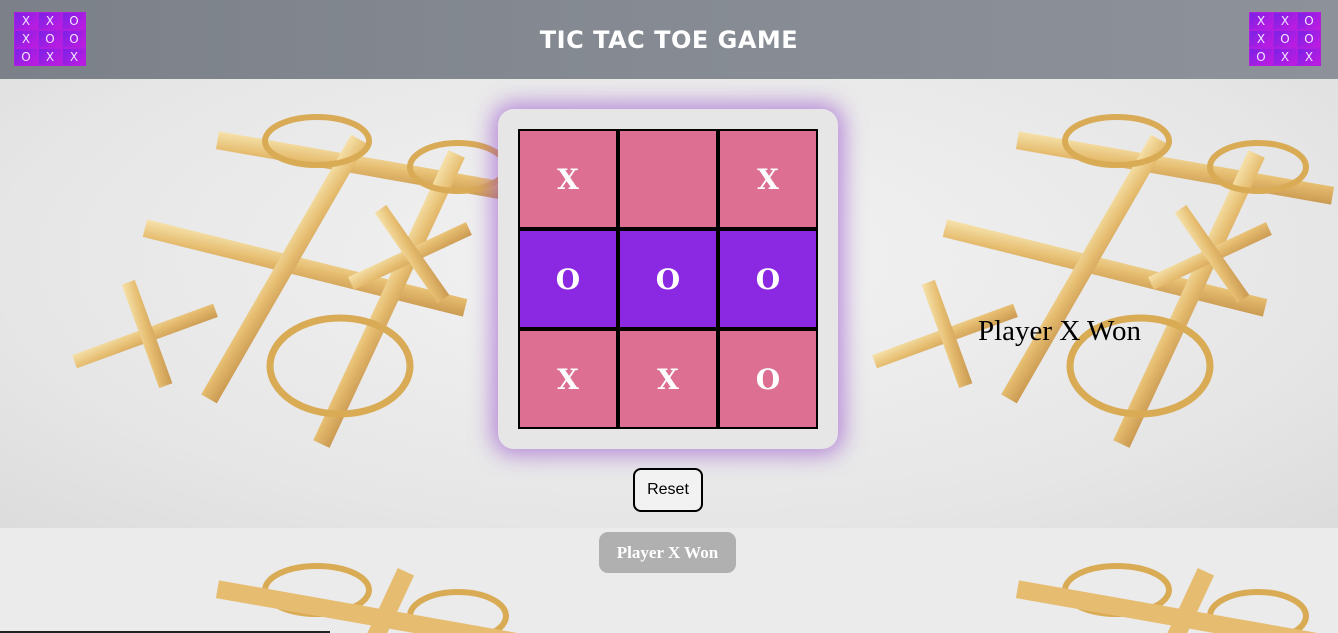  Describe the element at coordinates (667, 552) in the screenshot. I see `status-badge: Player X Won` at that location.